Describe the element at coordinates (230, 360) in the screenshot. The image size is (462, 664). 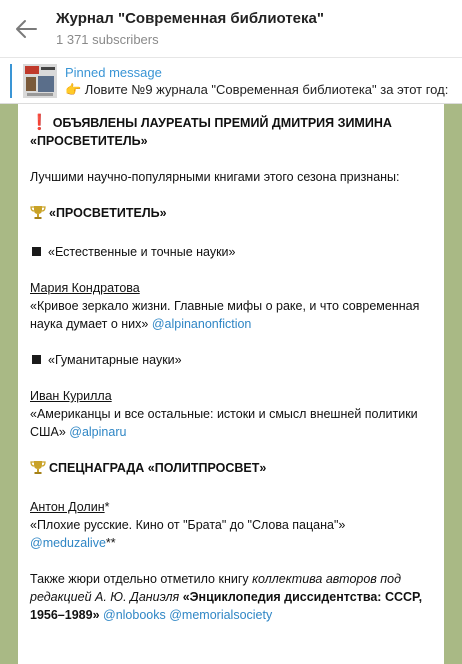
I see `category2: «Гуманитарные науки»` at that location.